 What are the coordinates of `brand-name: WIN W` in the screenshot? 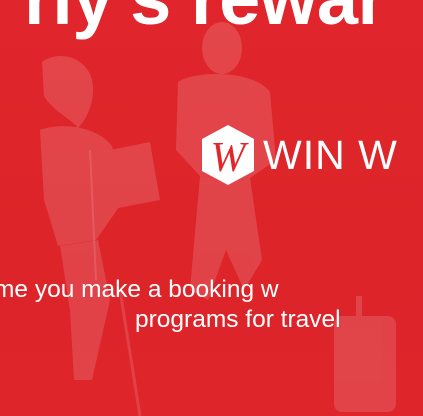 It's located at (330, 155).